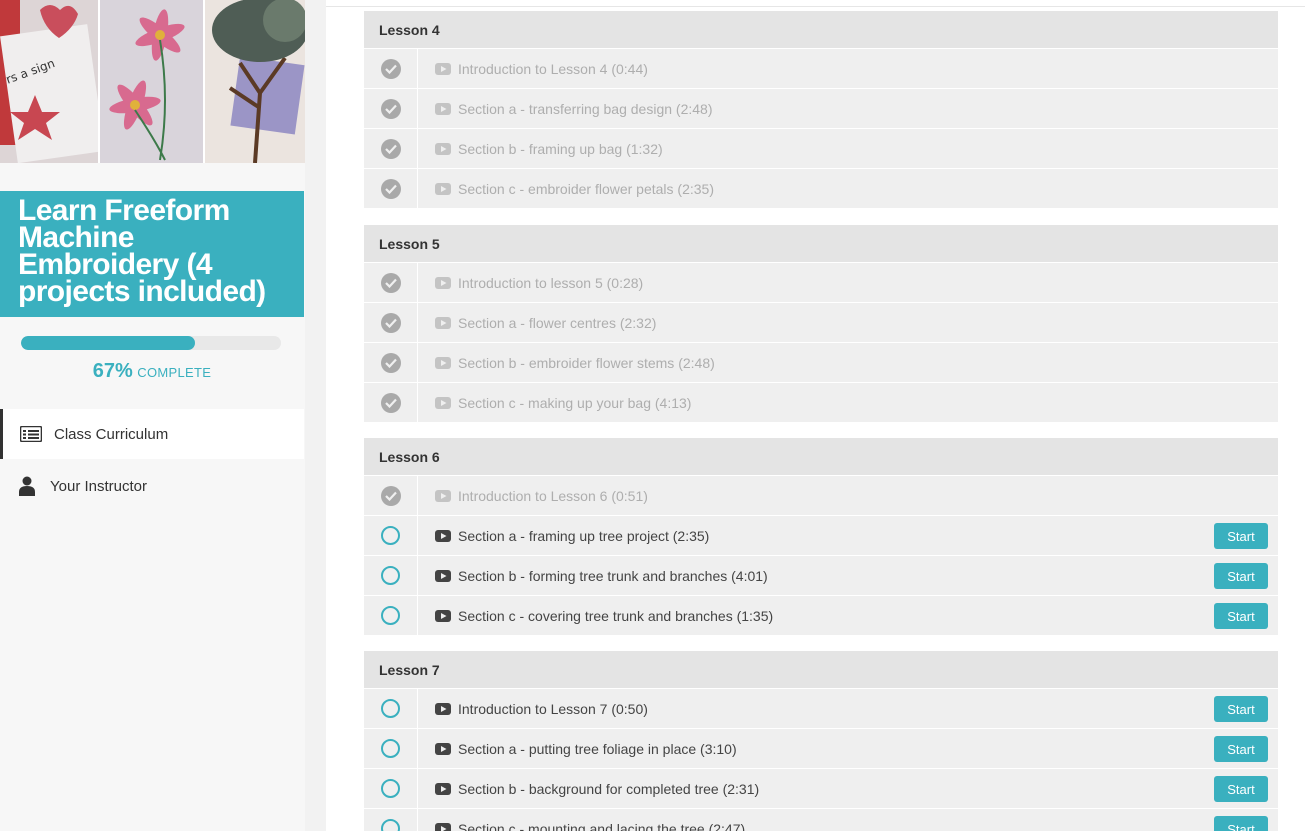 The height and width of the screenshot is (831, 1305). I want to click on progress-bar, so click(151, 343).